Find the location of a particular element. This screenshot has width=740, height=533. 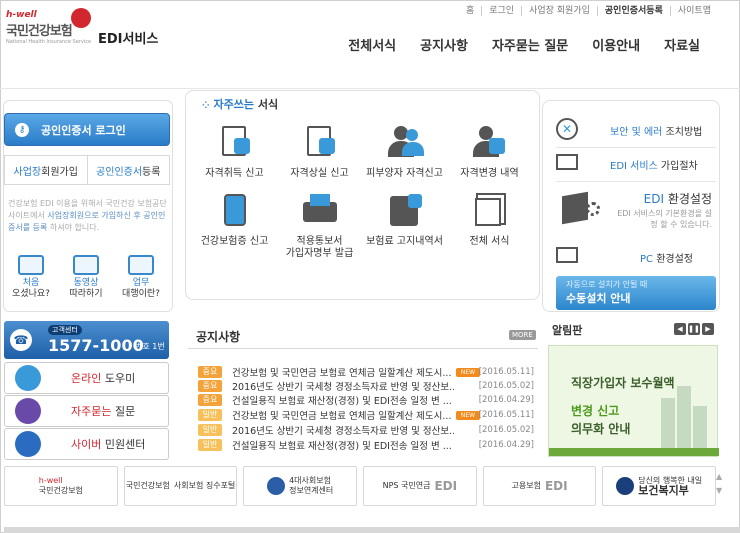

form-notification-issue: 적용통보서 가입자명부 발급 is located at coordinates (319, 226).